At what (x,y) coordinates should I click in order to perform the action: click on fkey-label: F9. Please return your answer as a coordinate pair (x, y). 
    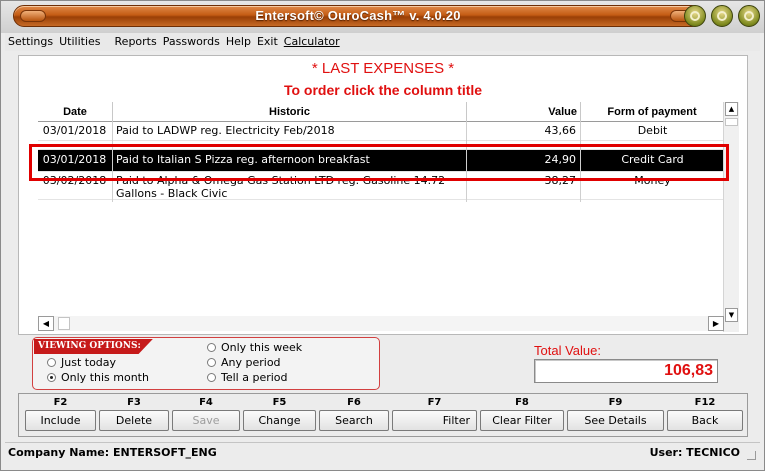
    Looking at the image, I should click on (615, 402).